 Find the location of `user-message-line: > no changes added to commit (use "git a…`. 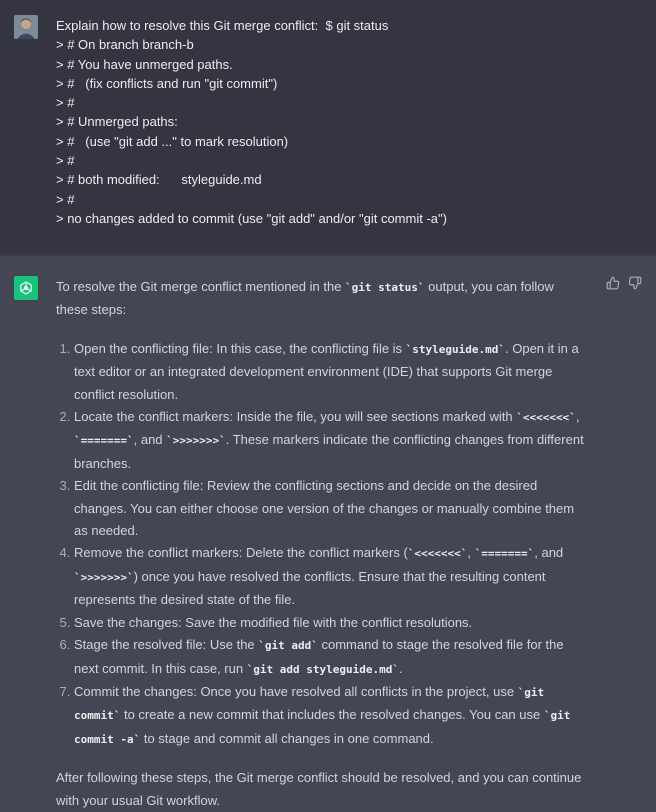

user-message-line: > no changes added to commit (use "git a… is located at coordinates (346, 218).